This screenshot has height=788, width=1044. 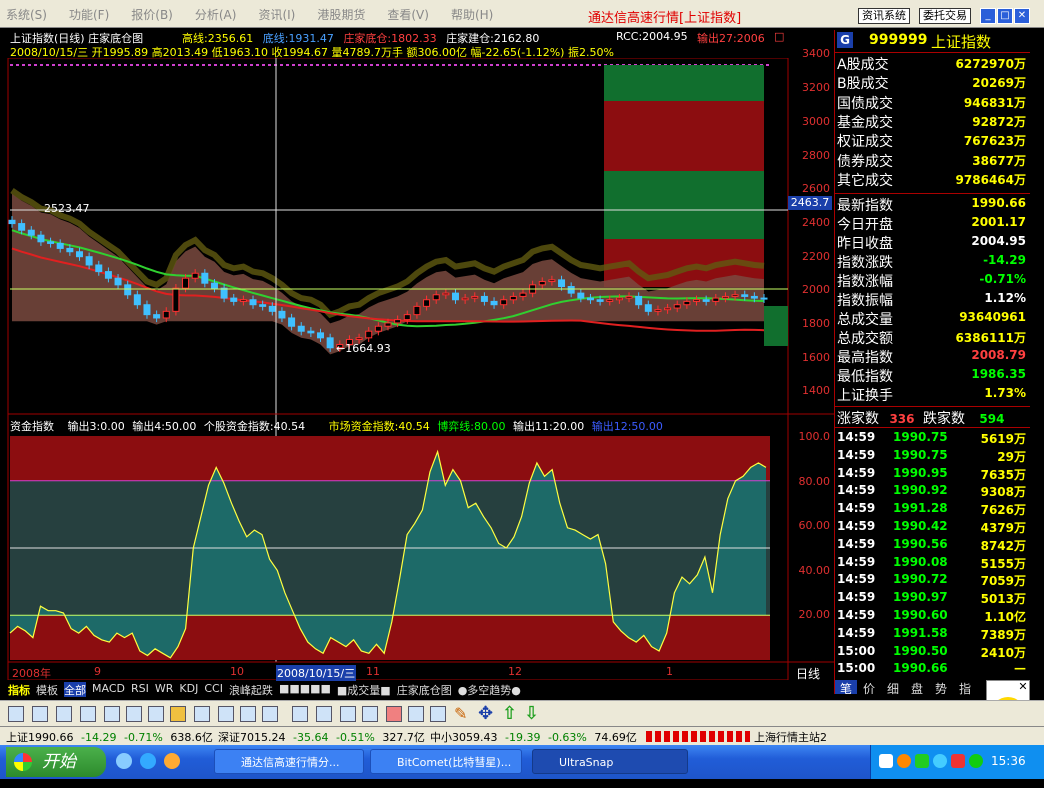 What do you see at coordinates (89, 15) in the screenshot?
I see `menu-function: 功能(F)` at bounding box center [89, 15].